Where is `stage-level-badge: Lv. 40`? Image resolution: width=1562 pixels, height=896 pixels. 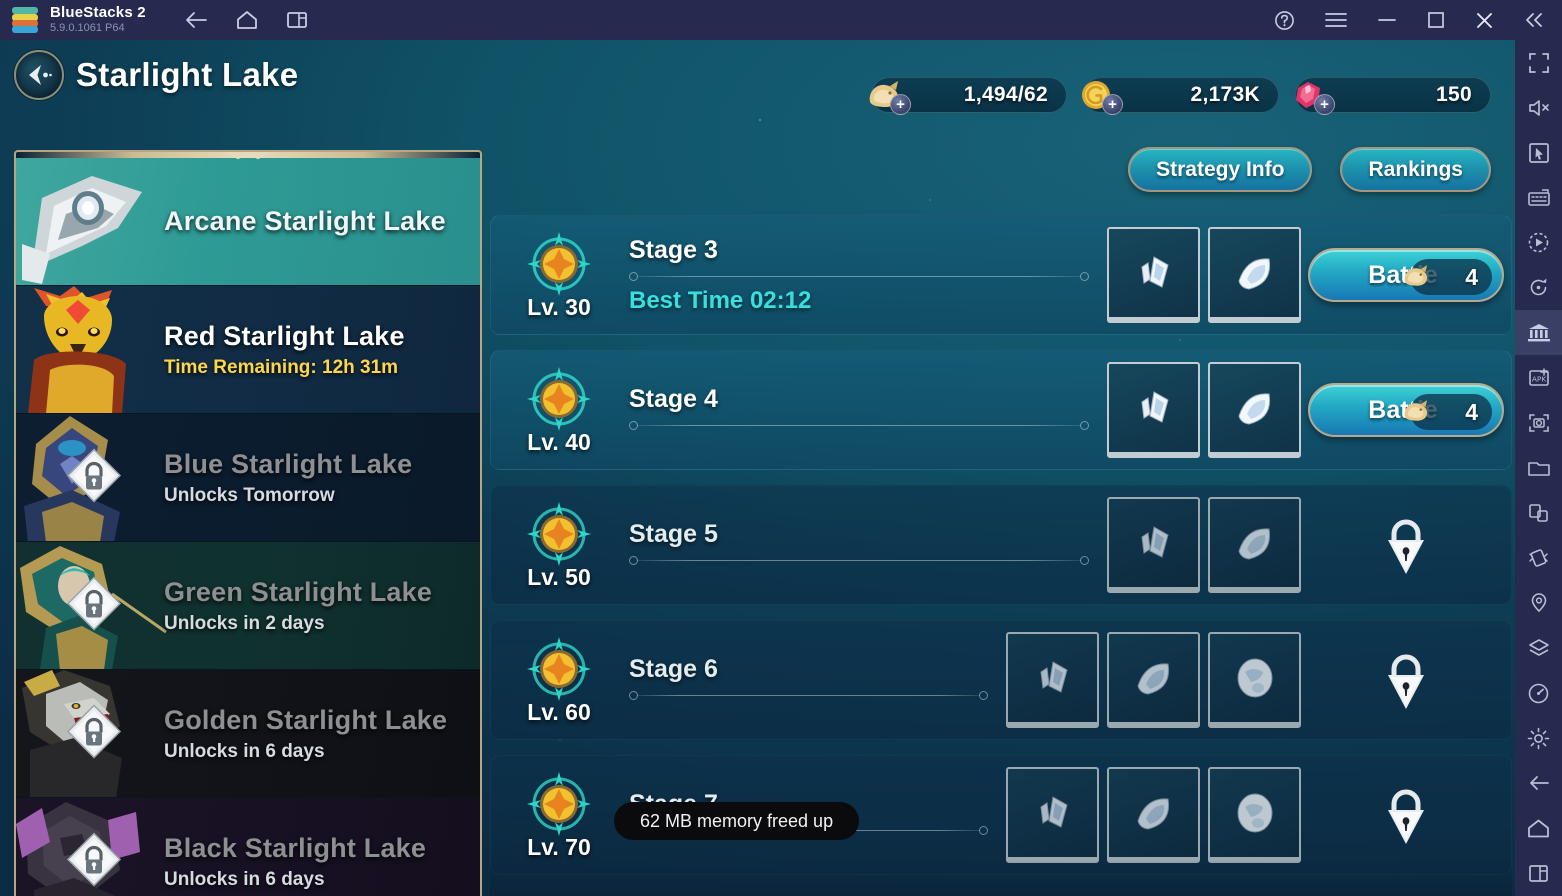 stage-level-badge: Lv. 40 is located at coordinates (559, 410).